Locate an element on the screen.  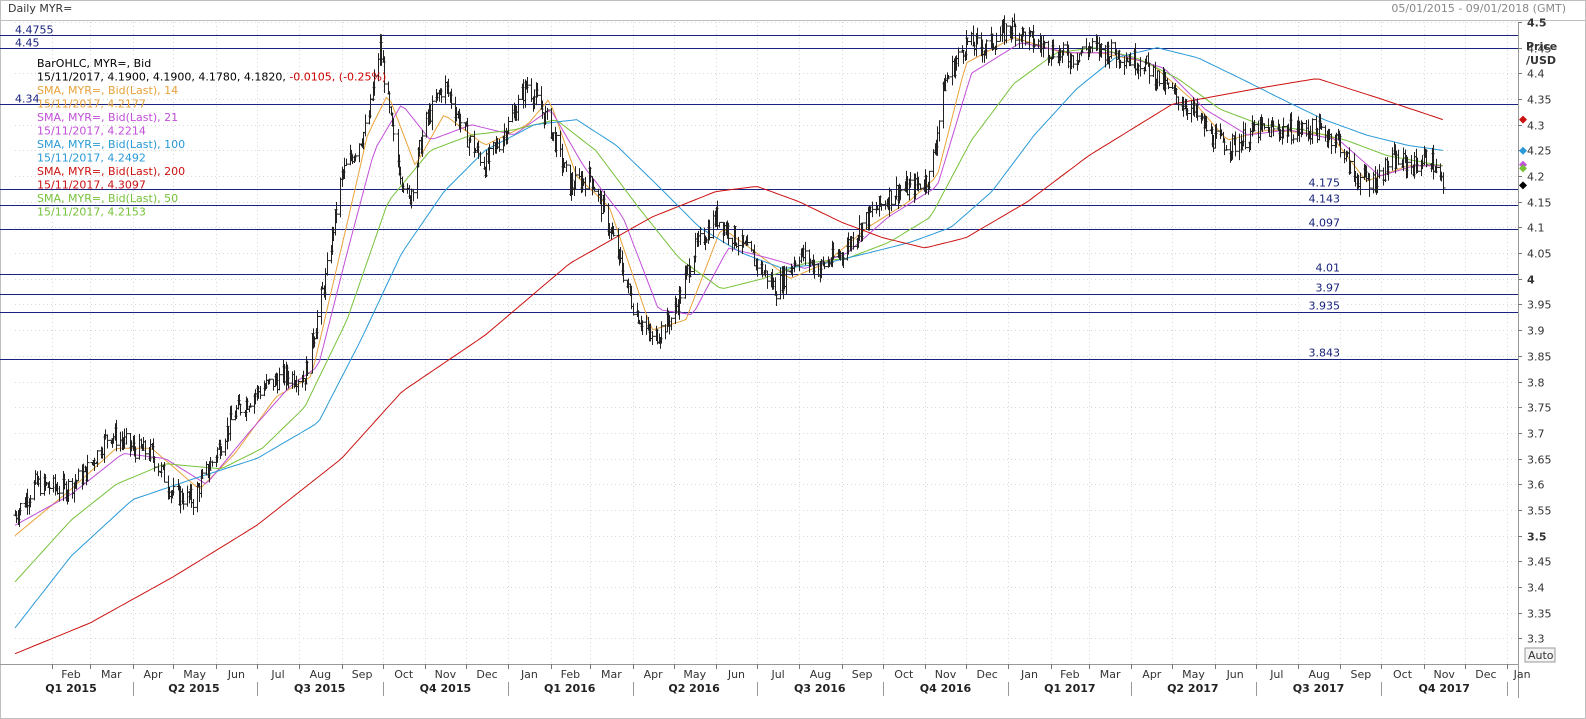
legend-entry: 15/11/2017, 4.2153 is located at coordinates (91, 212).